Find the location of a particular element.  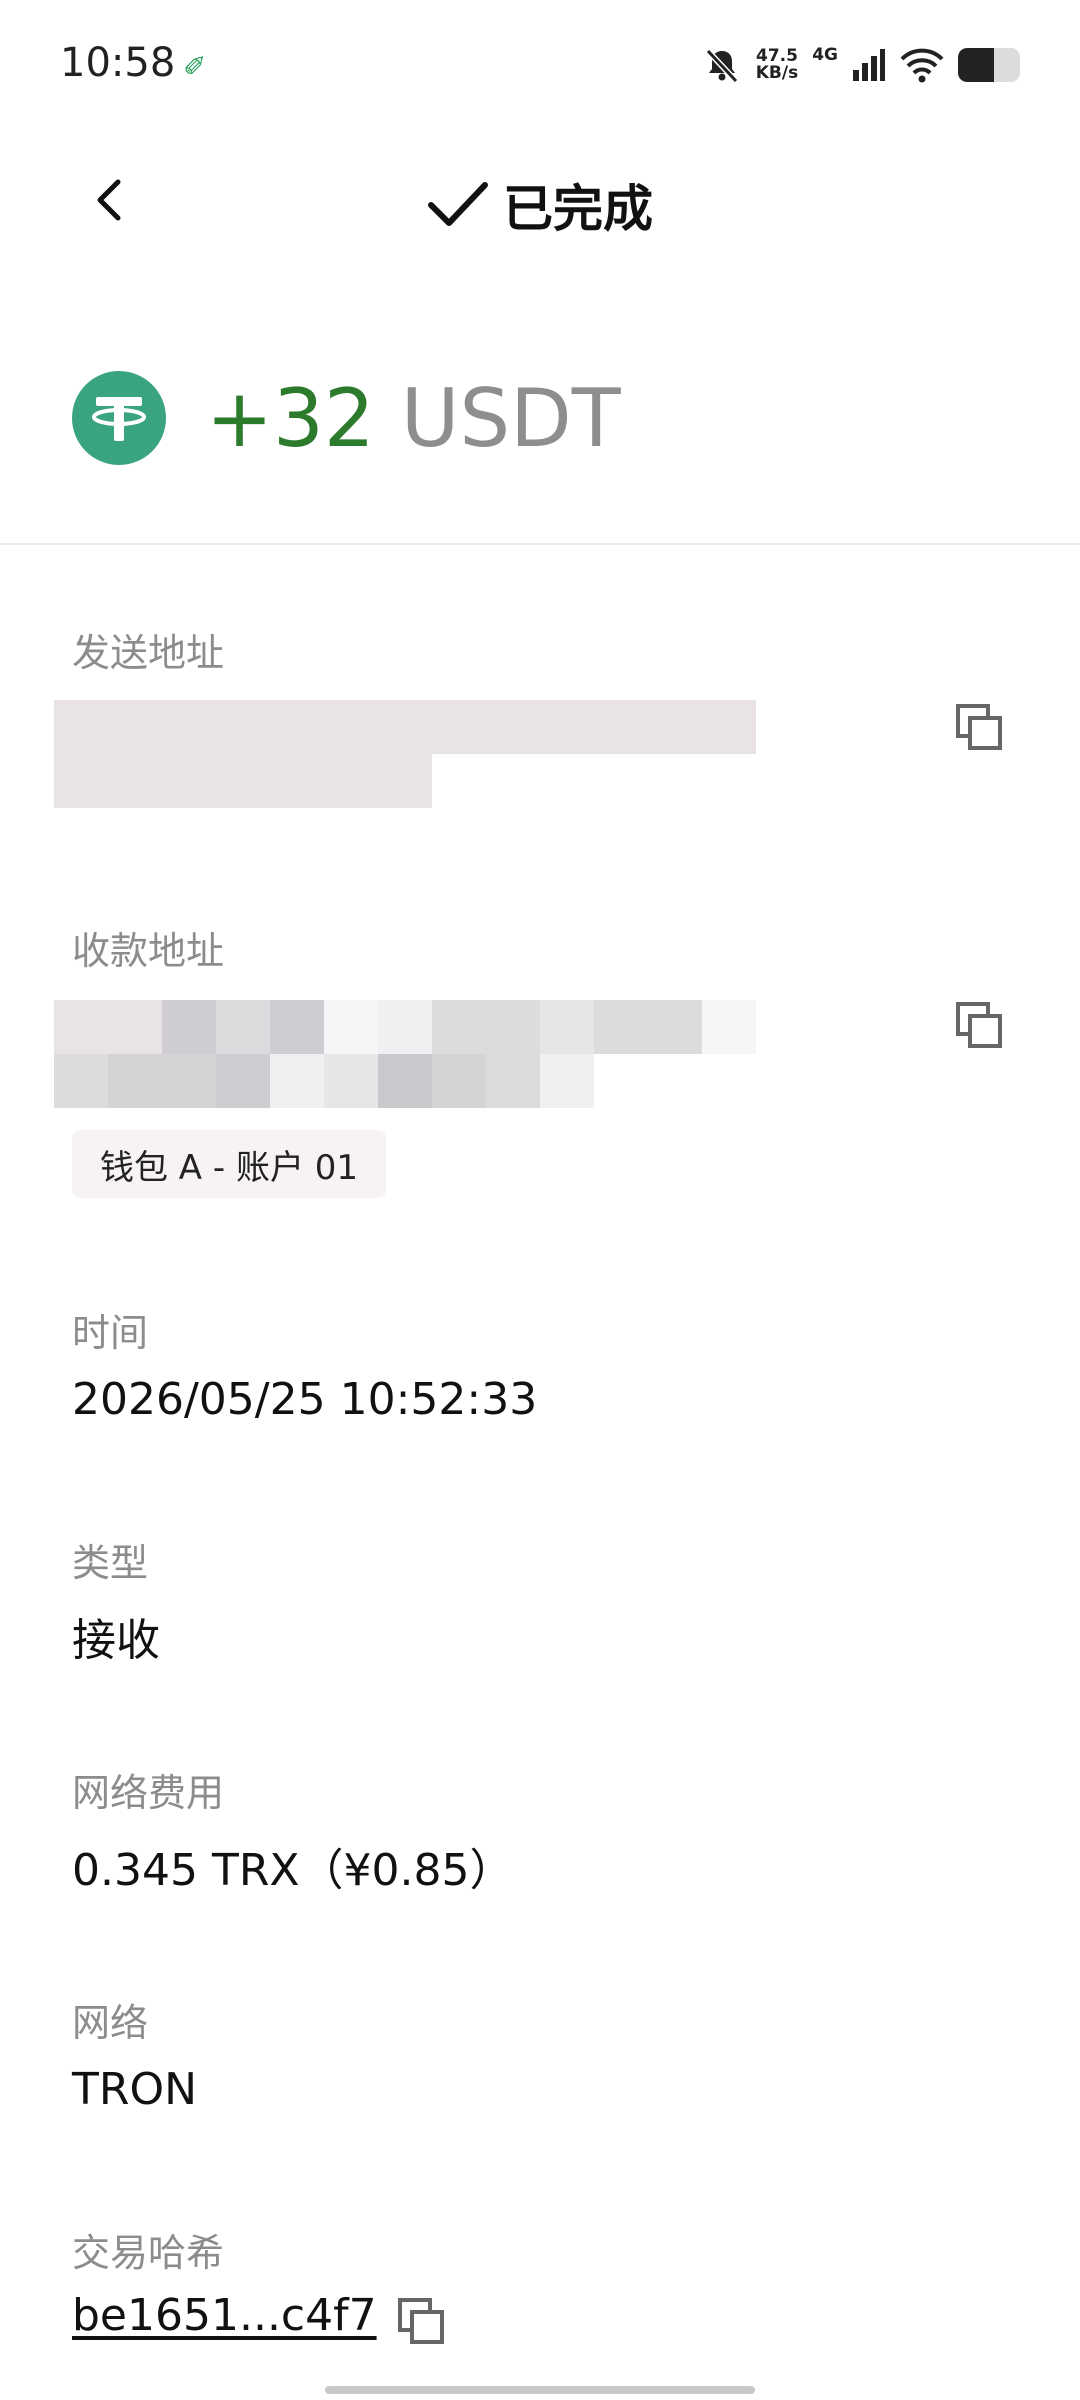

type-value: 接收 is located at coordinates (116, 1640).